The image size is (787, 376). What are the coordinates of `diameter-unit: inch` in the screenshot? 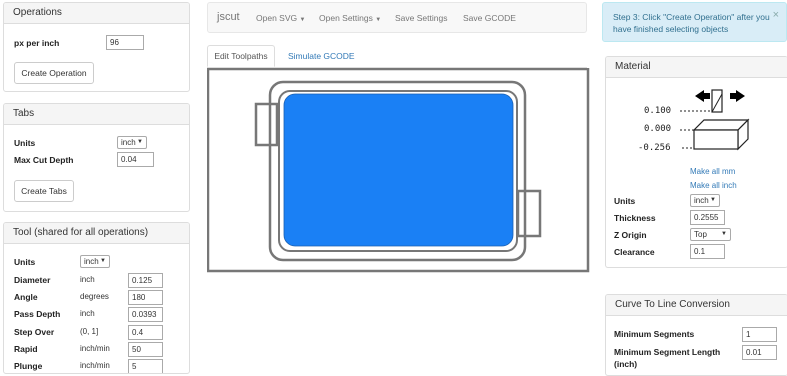 It's located at (87, 279).